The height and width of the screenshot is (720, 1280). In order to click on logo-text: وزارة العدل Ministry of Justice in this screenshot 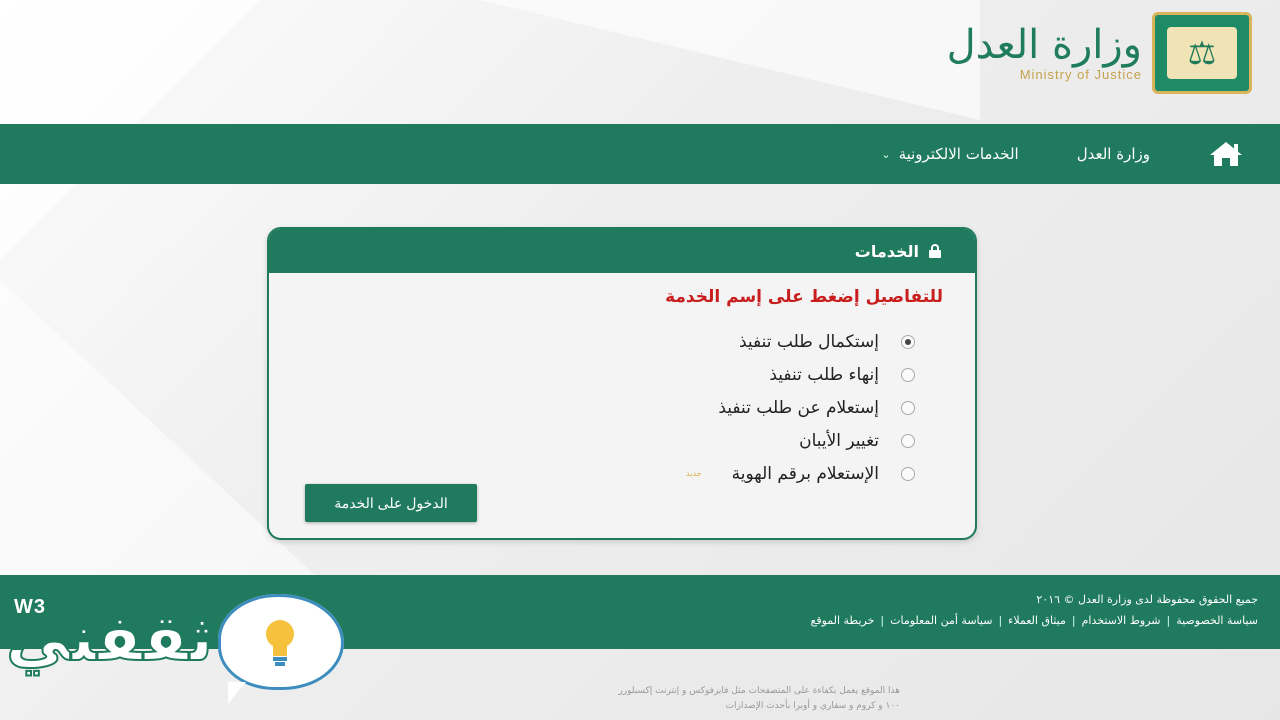, I will do `click(1044, 53)`.